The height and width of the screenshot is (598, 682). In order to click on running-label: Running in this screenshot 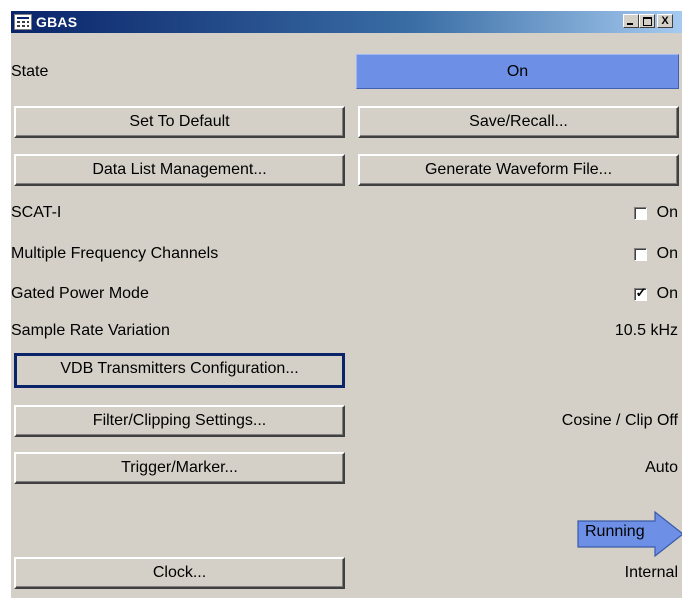, I will do `click(615, 531)`.